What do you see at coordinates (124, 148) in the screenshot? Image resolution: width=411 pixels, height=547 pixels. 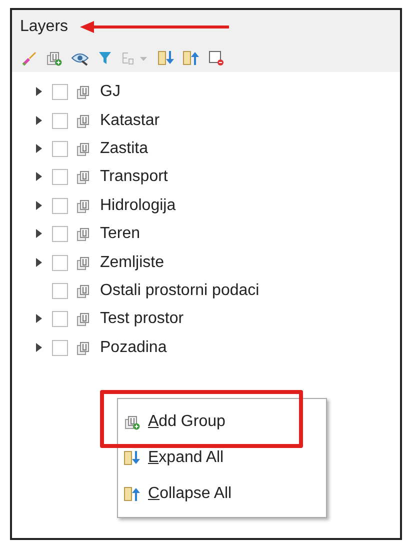 I see `layer-name: Zastita` at bounding box center [124, 148].